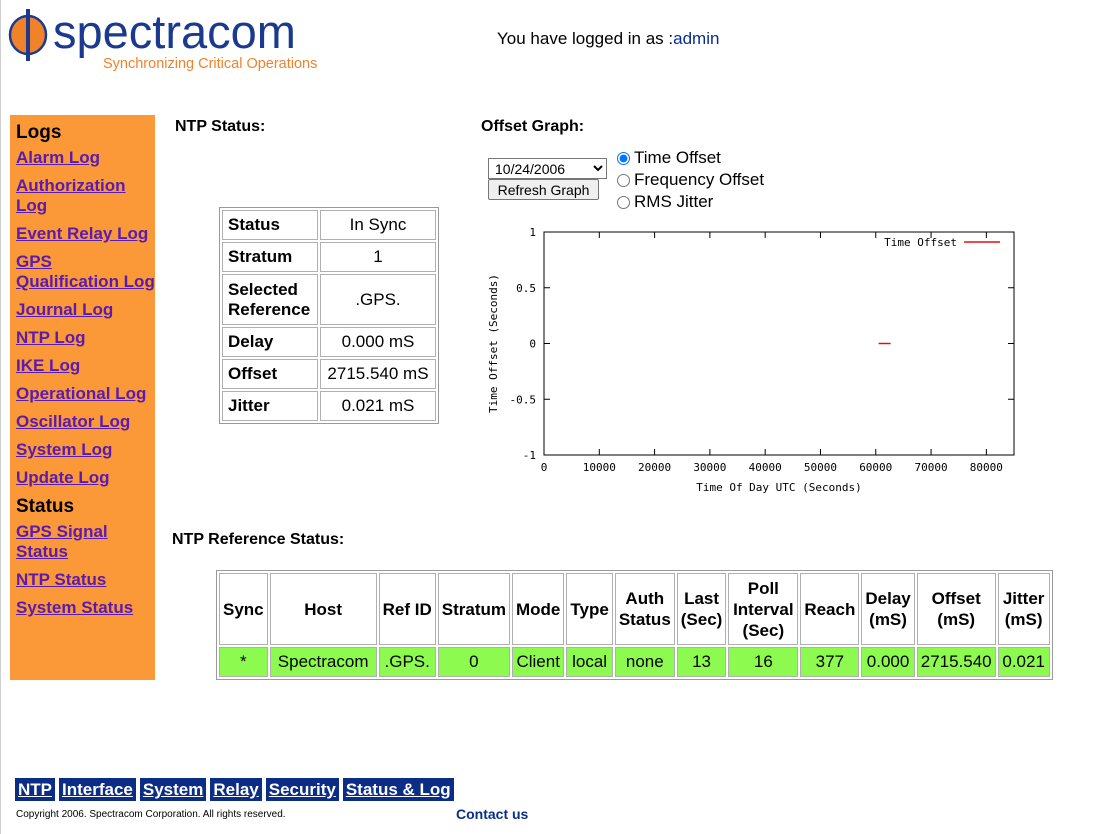 The width and height of the screenshot is (1100, 834). Describe the element at coordinates (398, 789) in the screenshot. I see `nav-status-and-log: Status & Log` at that location.